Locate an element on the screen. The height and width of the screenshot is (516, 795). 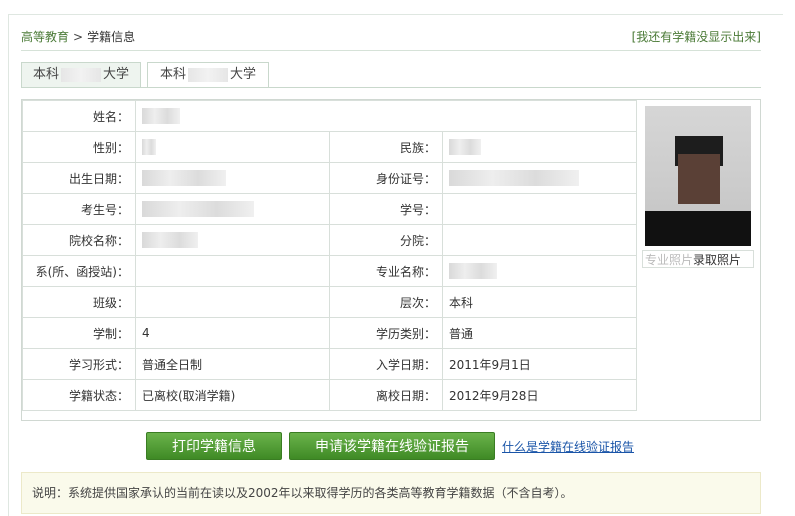
school-name-label: 院校名称： is located at coordinates (79, 240).